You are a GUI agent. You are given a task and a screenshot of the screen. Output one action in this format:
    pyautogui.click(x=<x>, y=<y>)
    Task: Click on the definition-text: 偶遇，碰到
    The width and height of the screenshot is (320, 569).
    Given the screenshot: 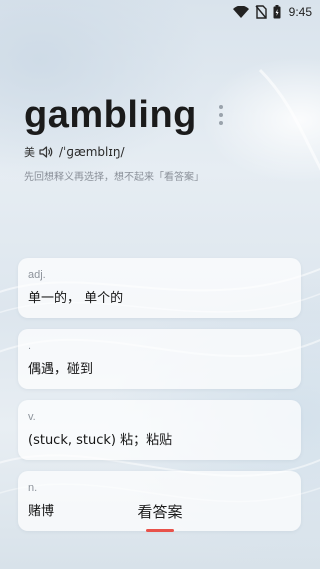 What is the action you would take?
    pyautogui.click(x=61, y=369)
    